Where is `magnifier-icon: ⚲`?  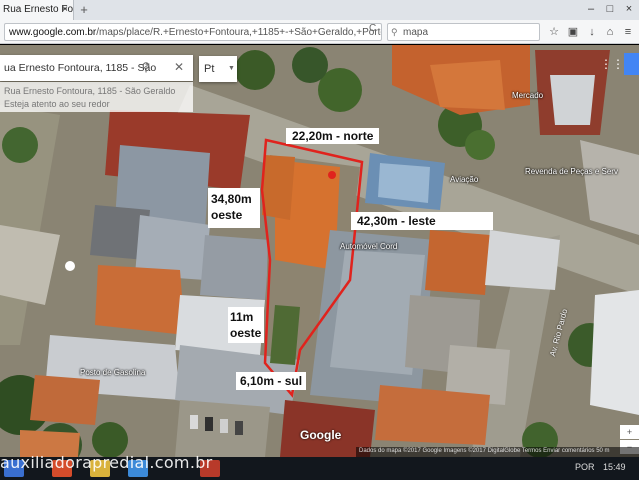 magnifier-icon: ⚲ is located at coordinates (394, 32).